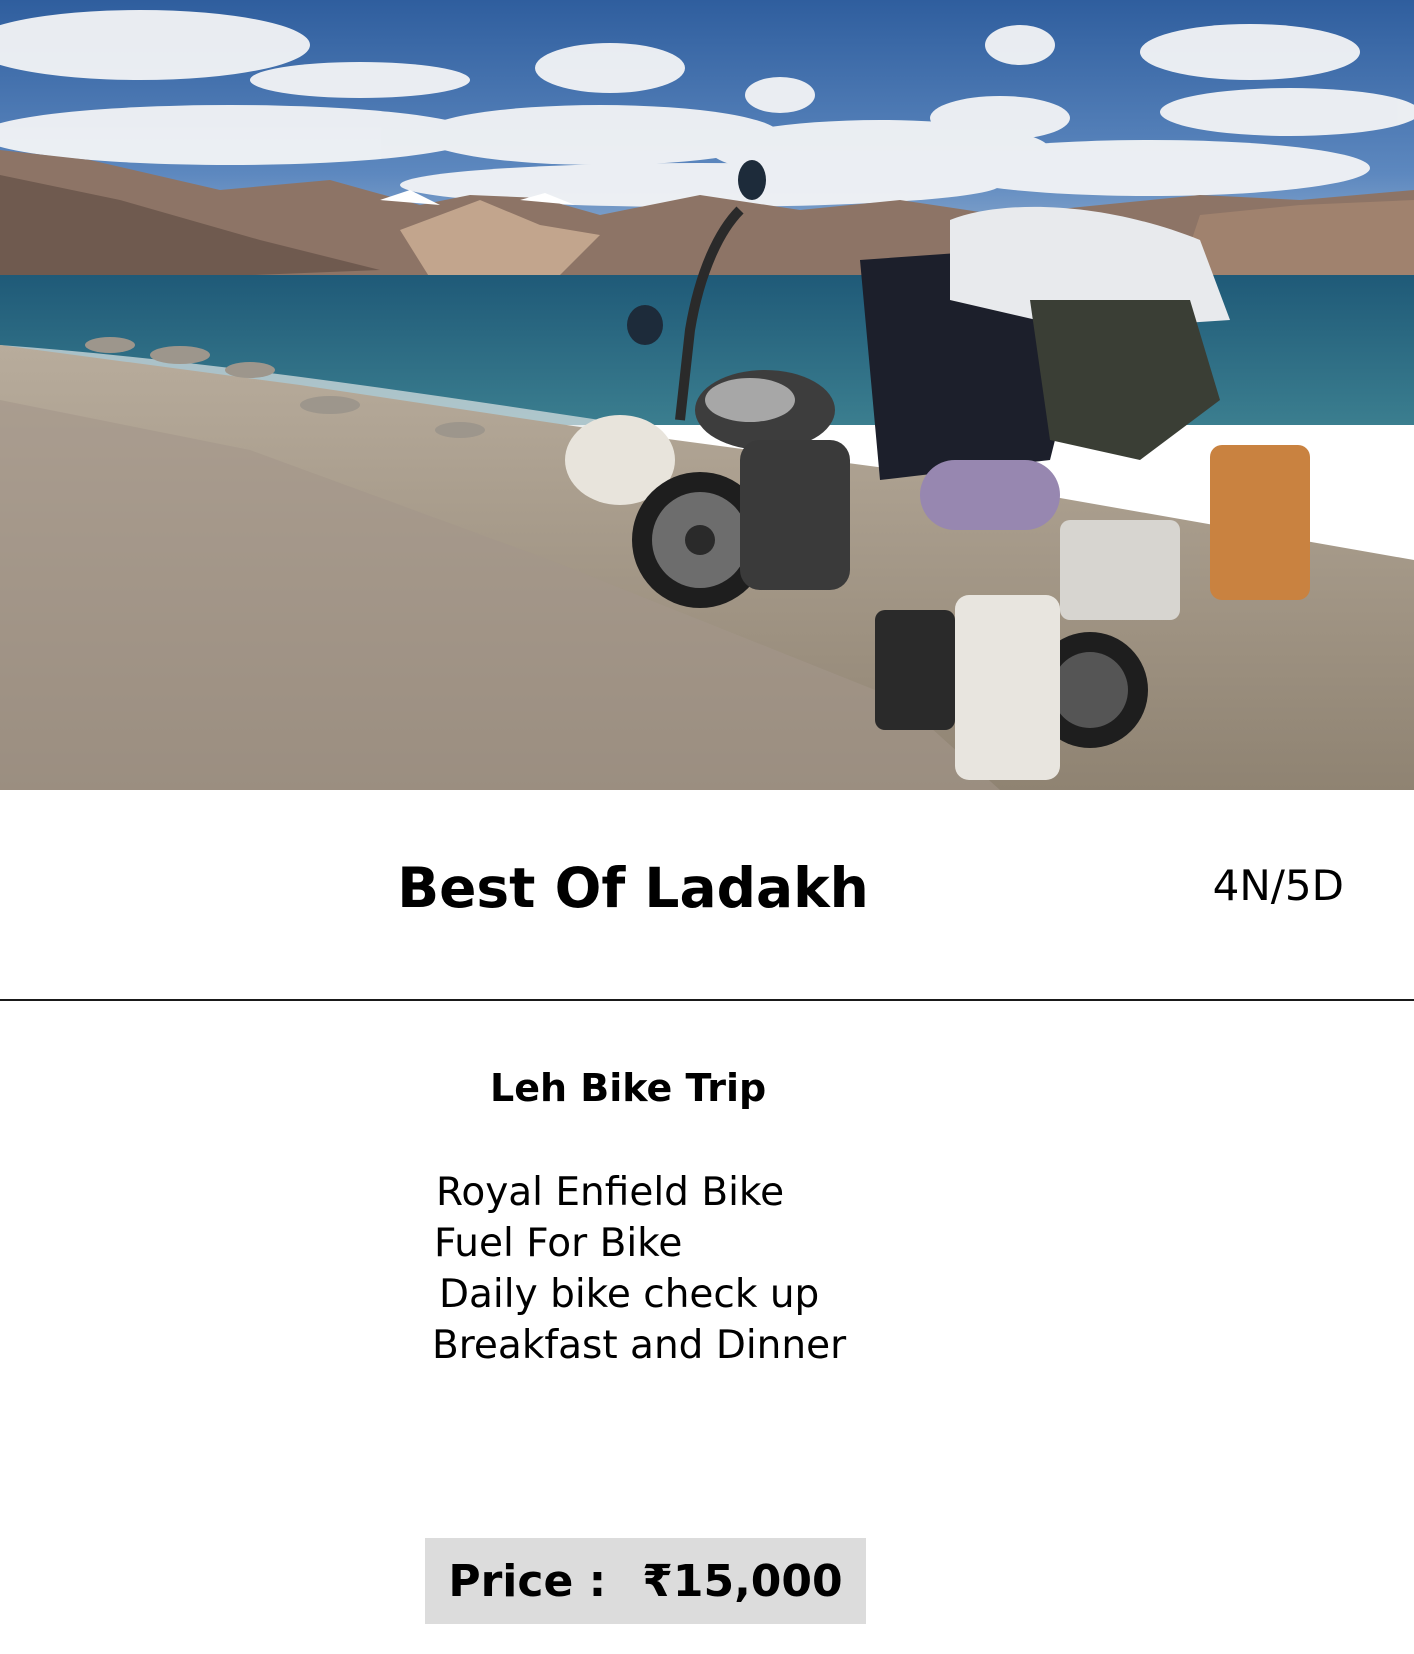 This screenshot has width=1414, height=1654. Describe the element at coordinates (527, 1581) in the screenshot. I see `price-label: Price :` at that location.